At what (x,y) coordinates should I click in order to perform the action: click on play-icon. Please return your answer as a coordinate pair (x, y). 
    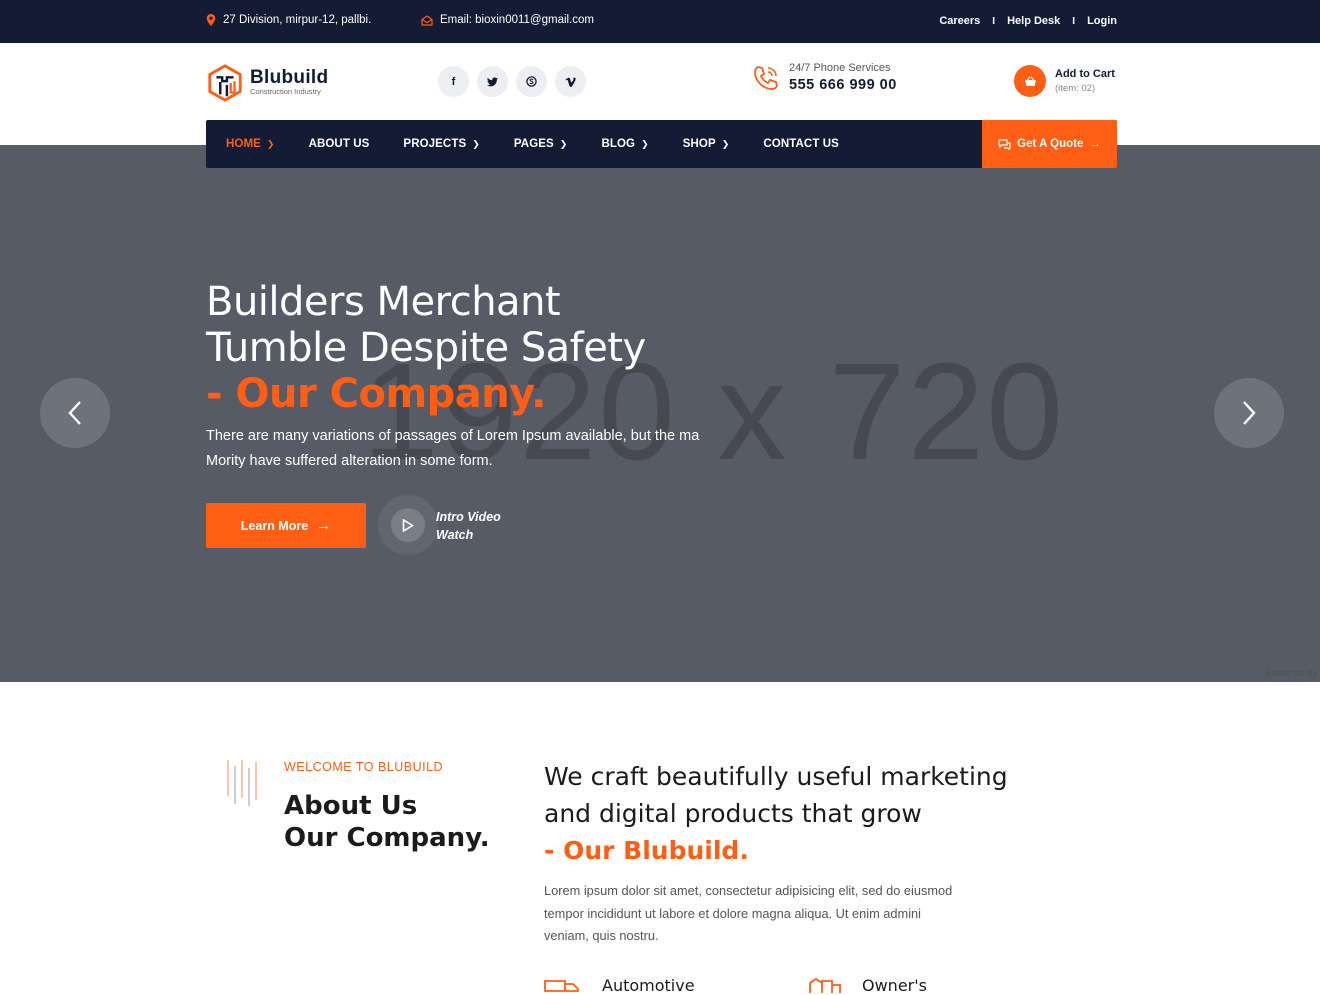
    Looking at the image, I should click on (408, 525).